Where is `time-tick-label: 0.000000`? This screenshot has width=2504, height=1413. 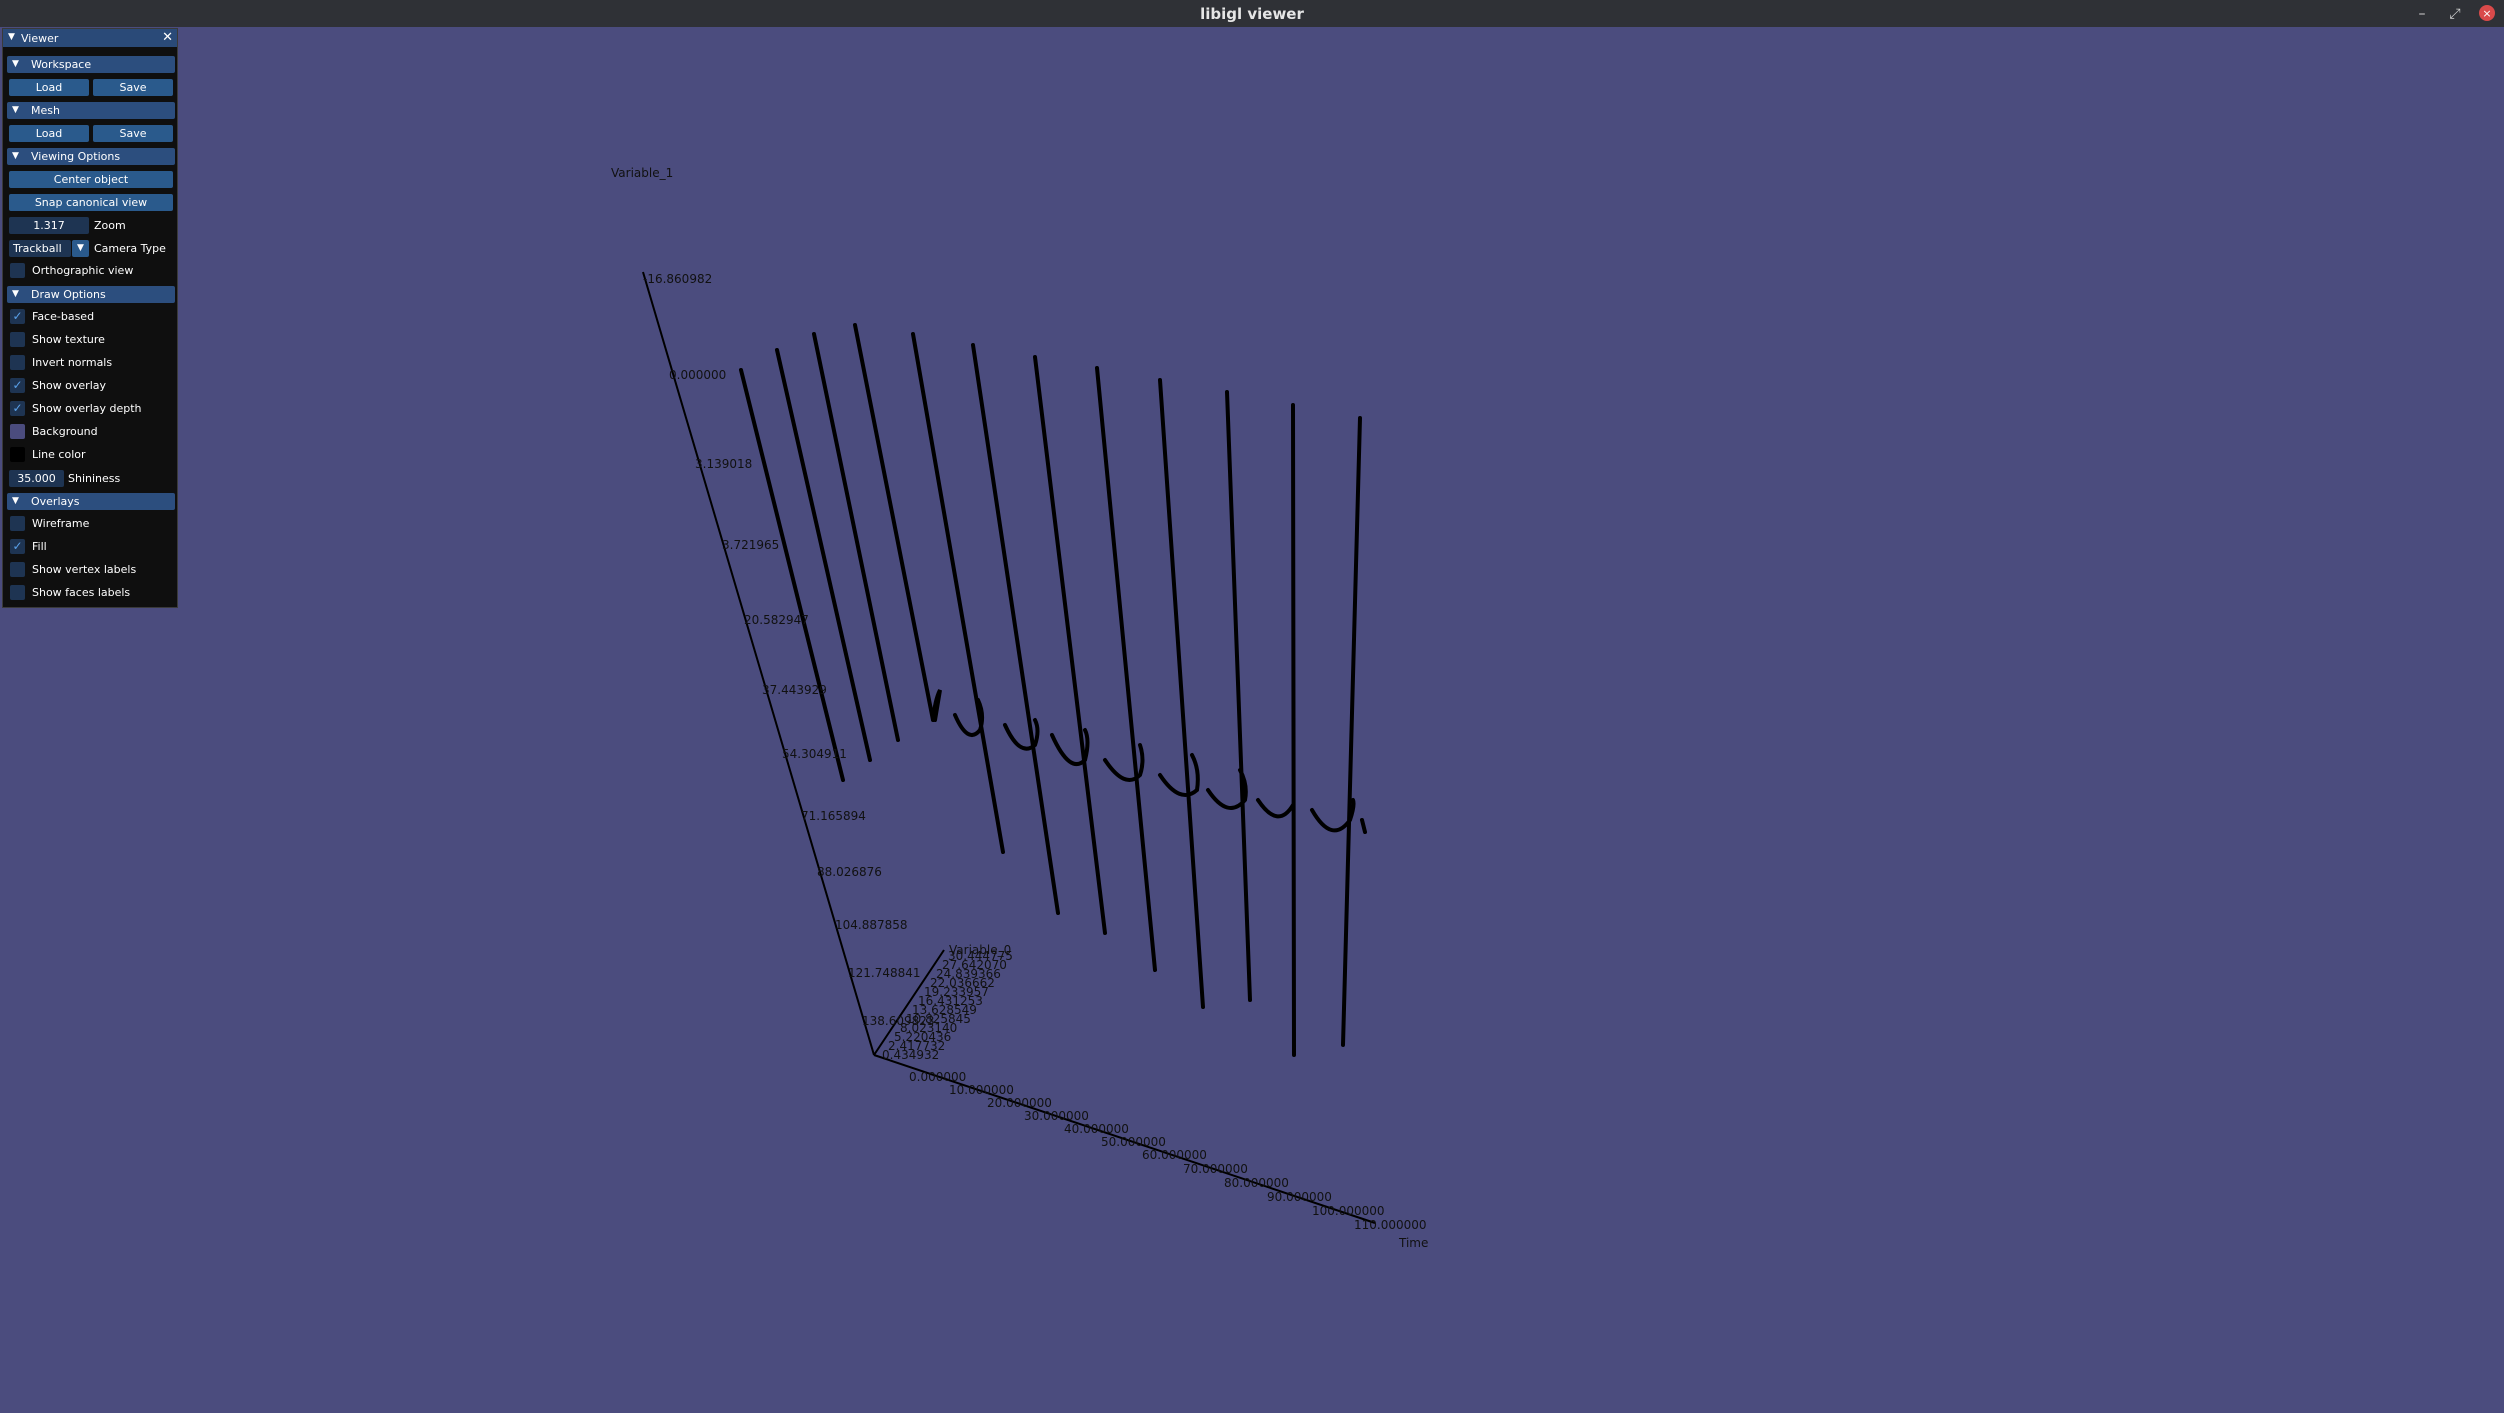
time-tick-label: 0.000000 is located at coordinates (937, 1077).